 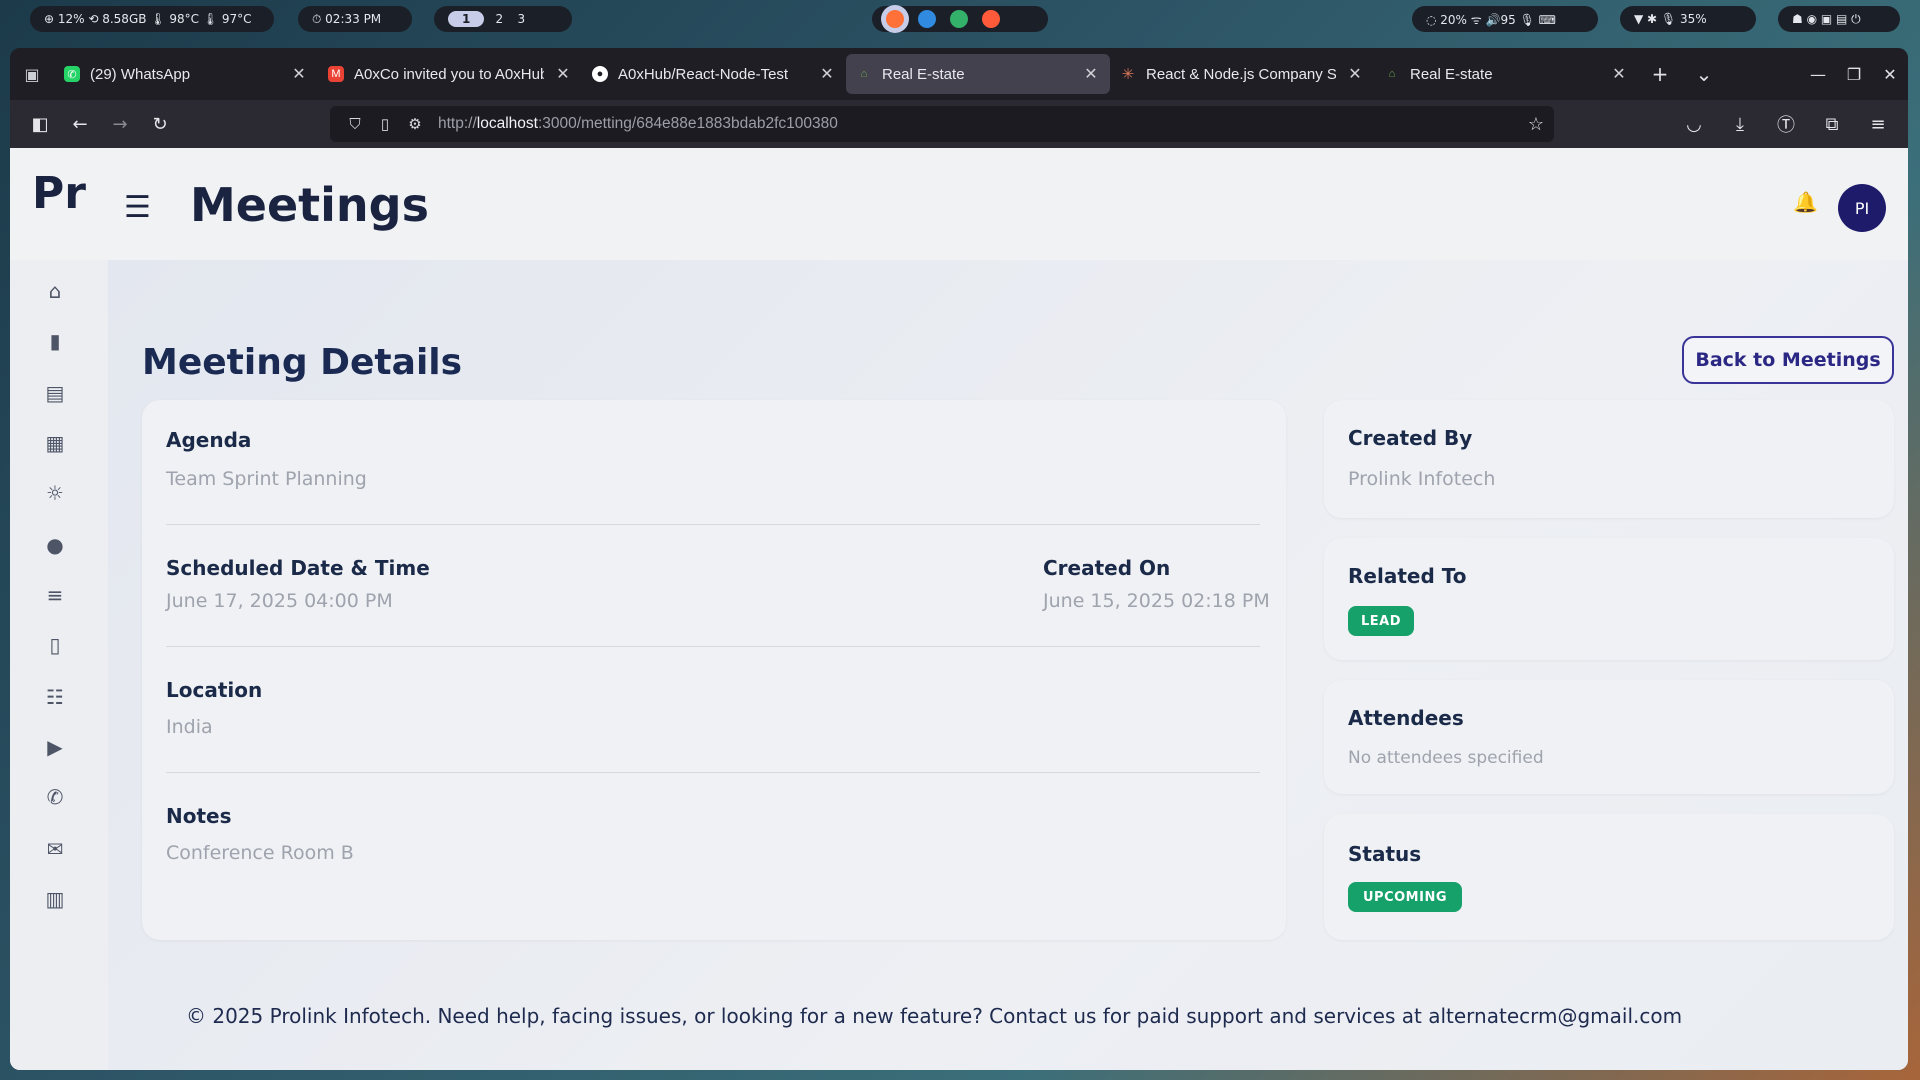 I want to click on agenda-value: Team Sprint Planning, so click(x=266, y=479).